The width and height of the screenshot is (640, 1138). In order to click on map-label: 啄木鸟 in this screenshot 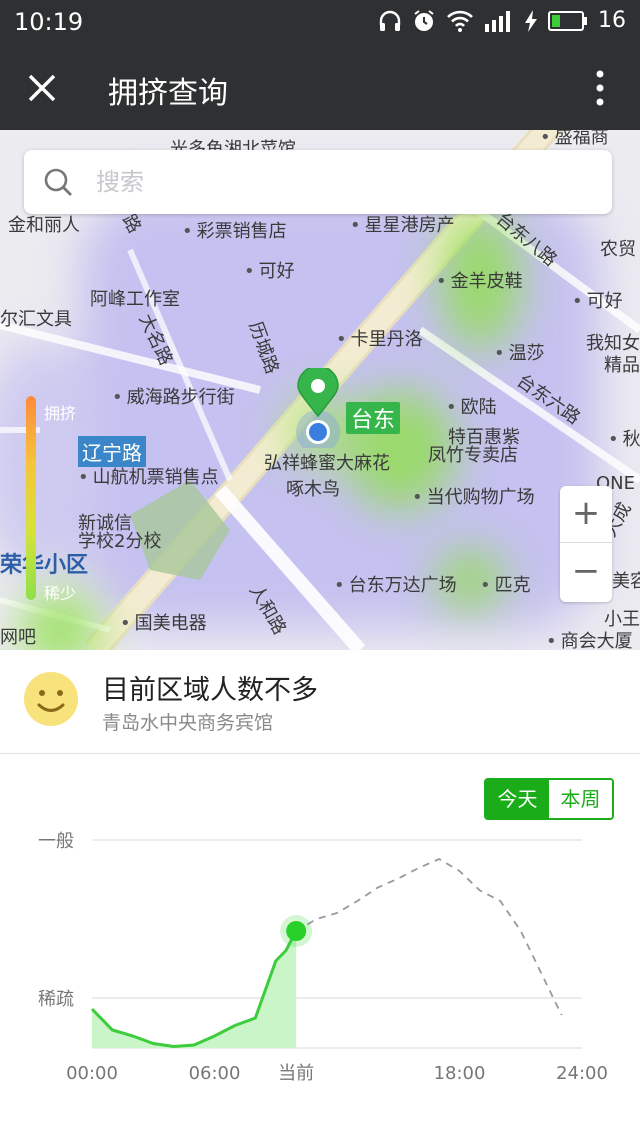, I will do `click(313, 489)`.